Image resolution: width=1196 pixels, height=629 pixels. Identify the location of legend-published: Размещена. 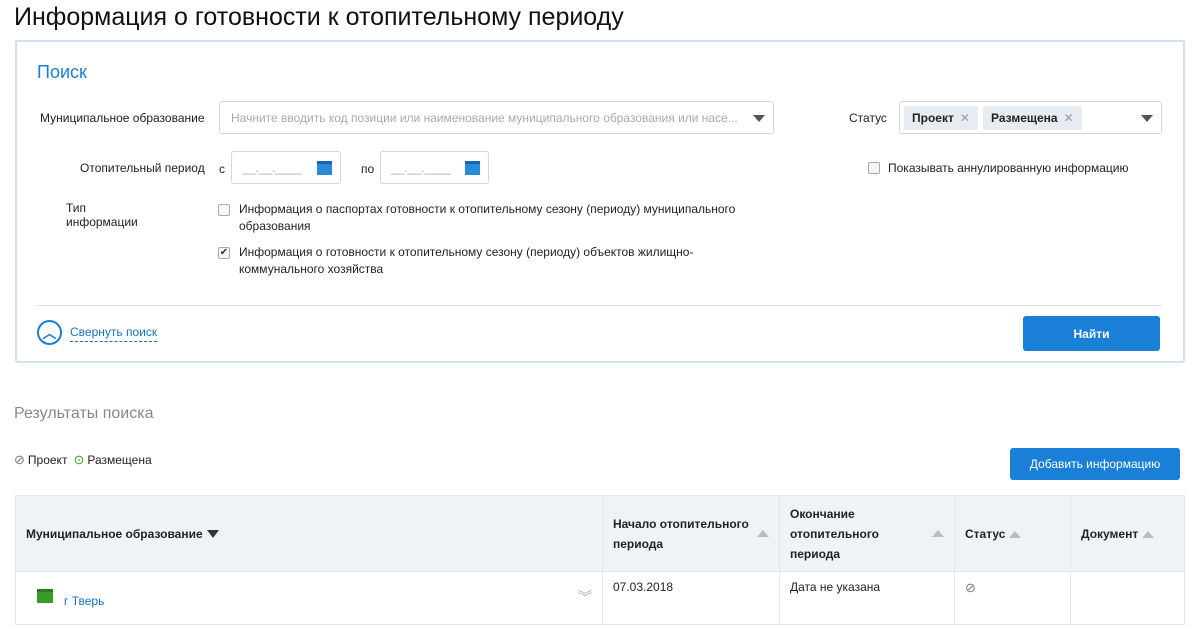
(119, 460).